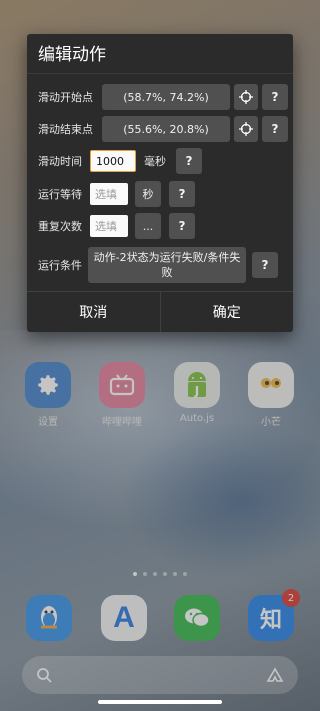 This screenshot has width=320, height=711. What do you see at coordinates (167, 265) in the screenshot?
I see `condition-value-button: 动作-2状态为运行失败/条件失败` at bounding box center [167, 265].